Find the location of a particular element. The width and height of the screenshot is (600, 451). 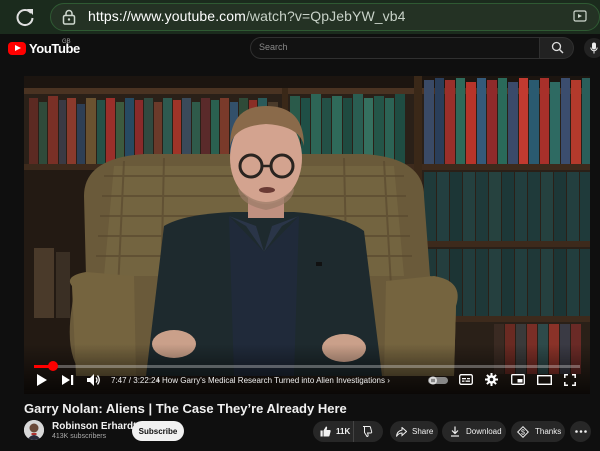

download-button: Download is located at coordinates (474, 431).